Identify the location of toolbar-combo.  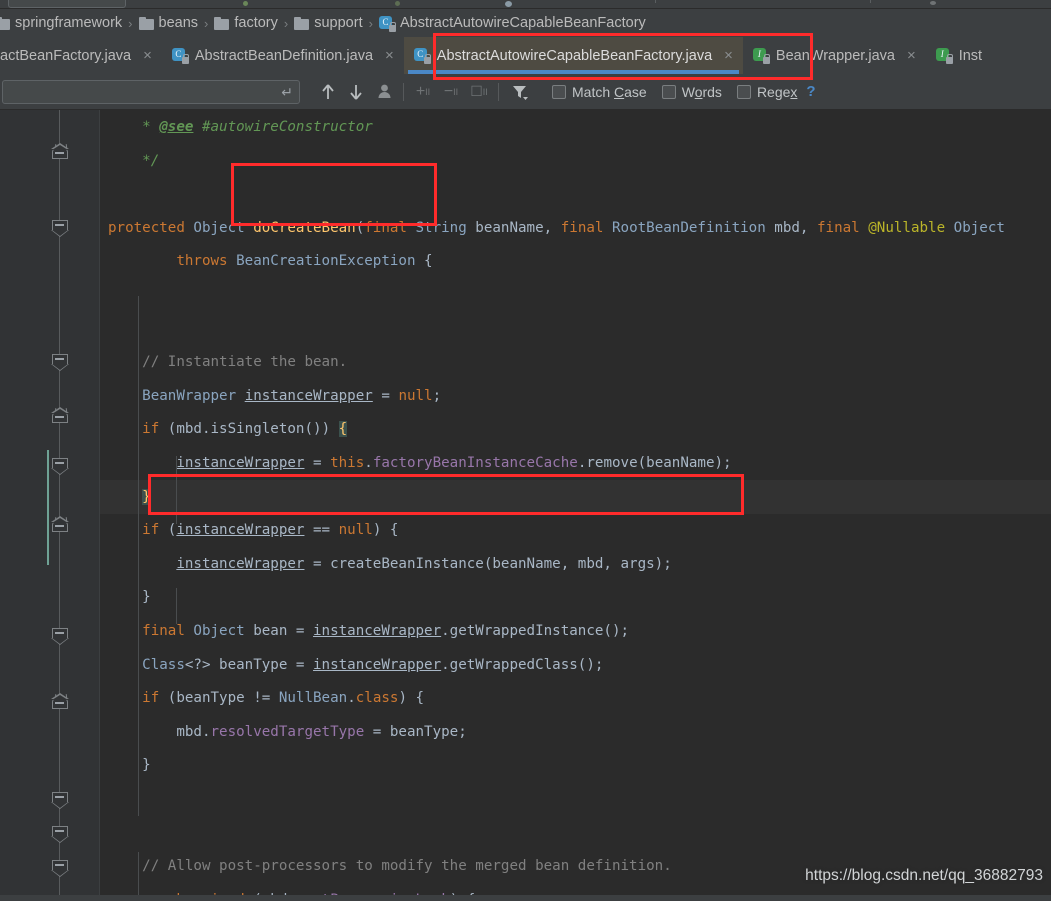
(67, 4).